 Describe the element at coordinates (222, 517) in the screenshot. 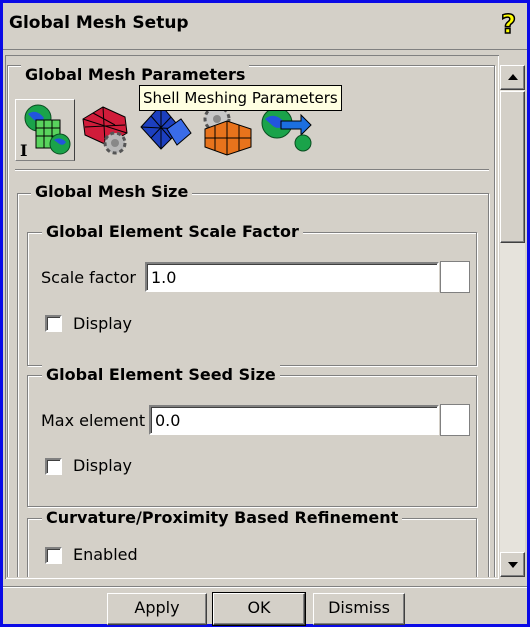

I see `refinement-group-title: Curvature/Proximity Based Refinement` at that location.